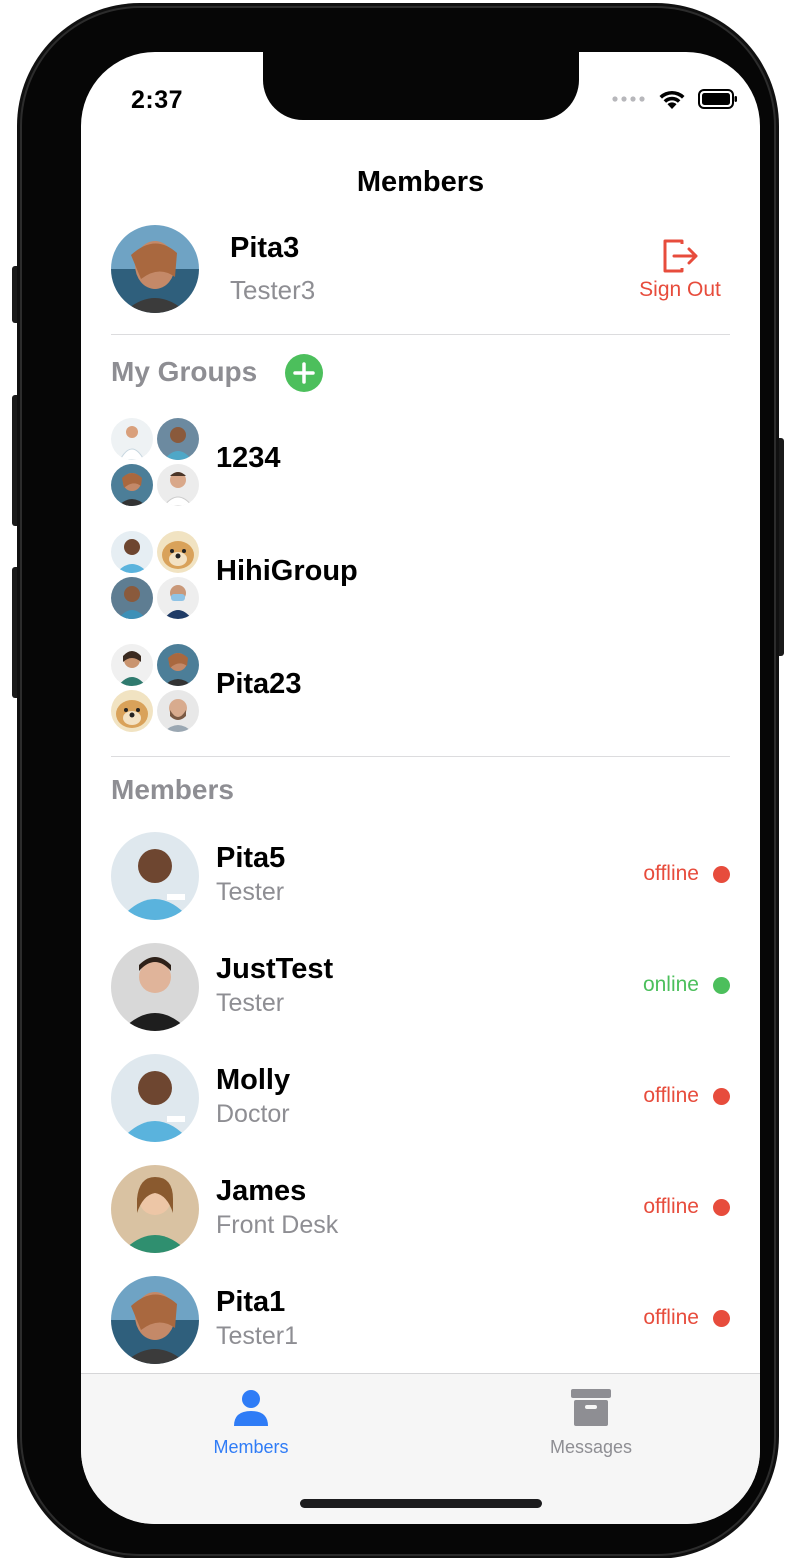 The width and height of the screenshot is (796, 1558). What do you see at coordinates (155, 269) in the screenshot?
I see `profile-avatar` at bounding box center [155, 269].